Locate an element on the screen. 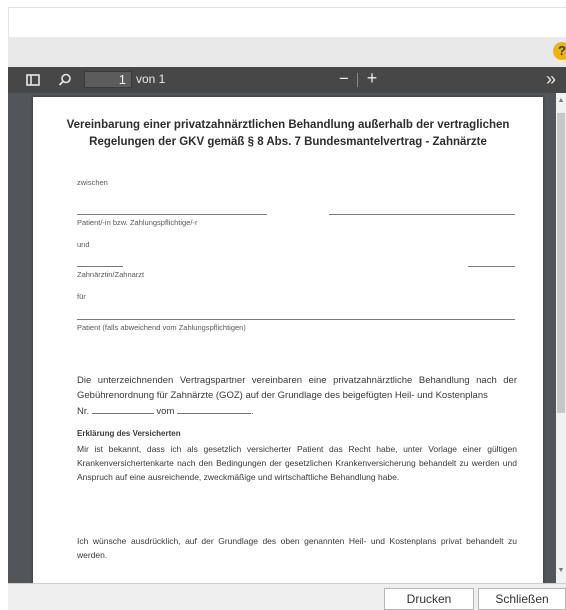  more-tools-button: » is located at coordinates (551, 79).